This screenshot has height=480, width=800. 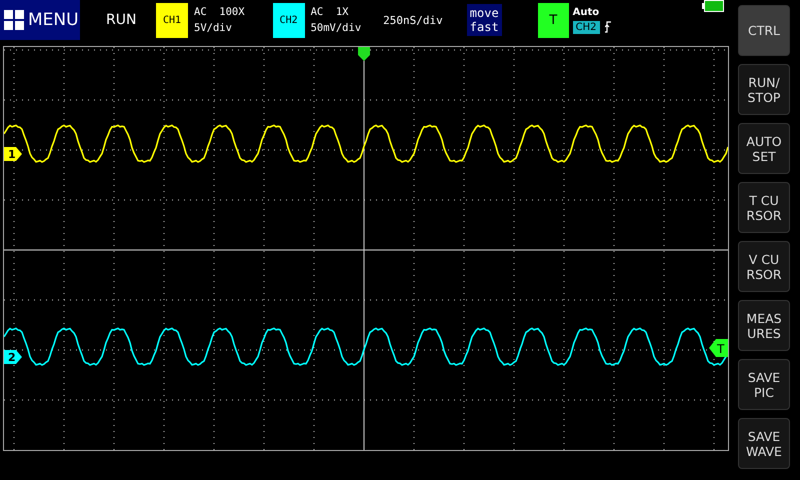 I want to click on menu-button: MENU, so click(x=40, y=20).